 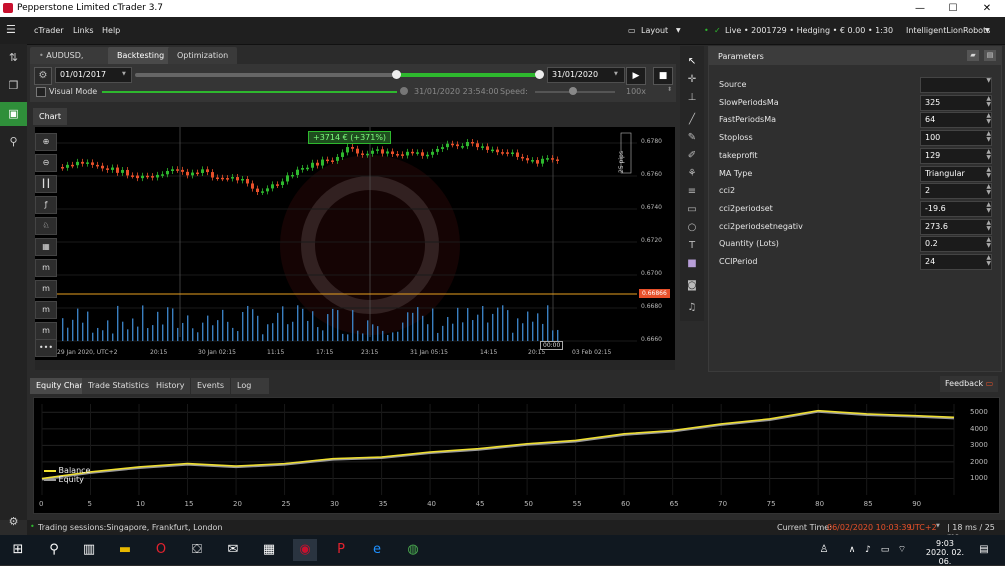 What do you see at coordinates (956, 208) in the screenshot?
I see `param-value-field: -19.6` at bounding box center [956, 208].